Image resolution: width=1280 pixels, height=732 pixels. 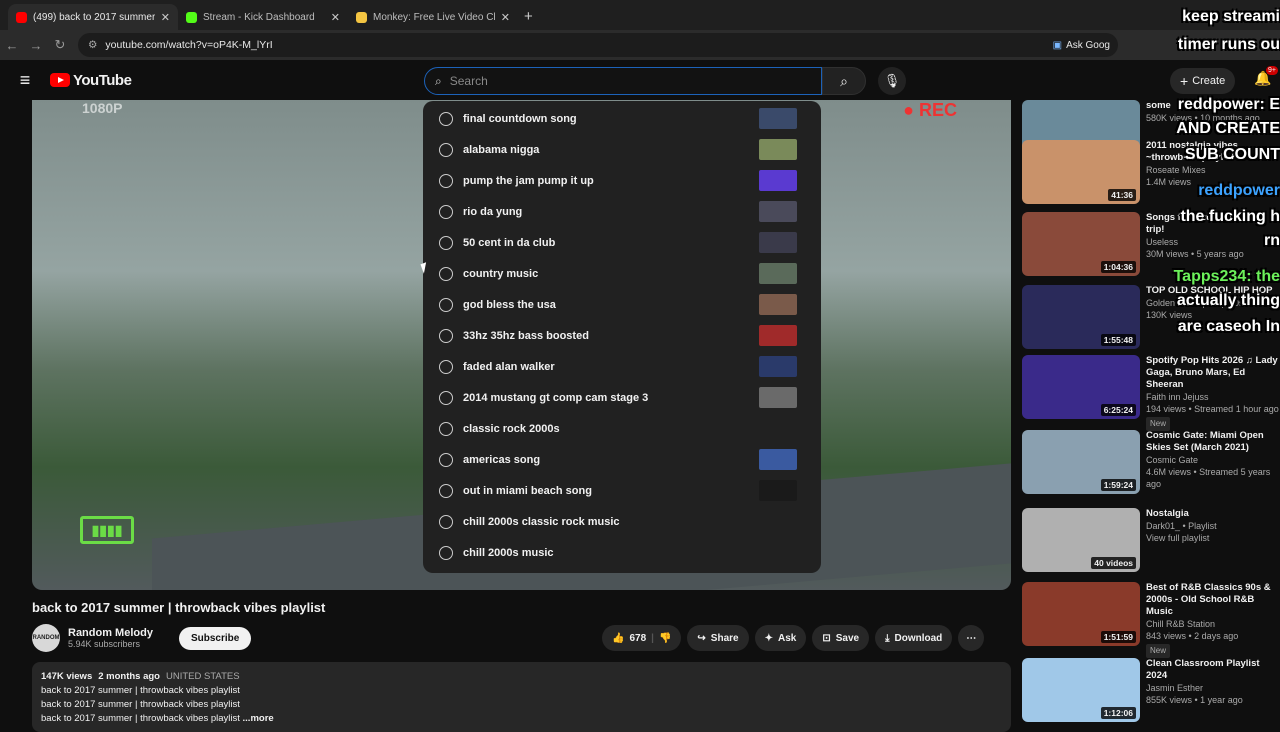 I want to click on channel-avatar: RANDOM, so click(x=46, y=638).